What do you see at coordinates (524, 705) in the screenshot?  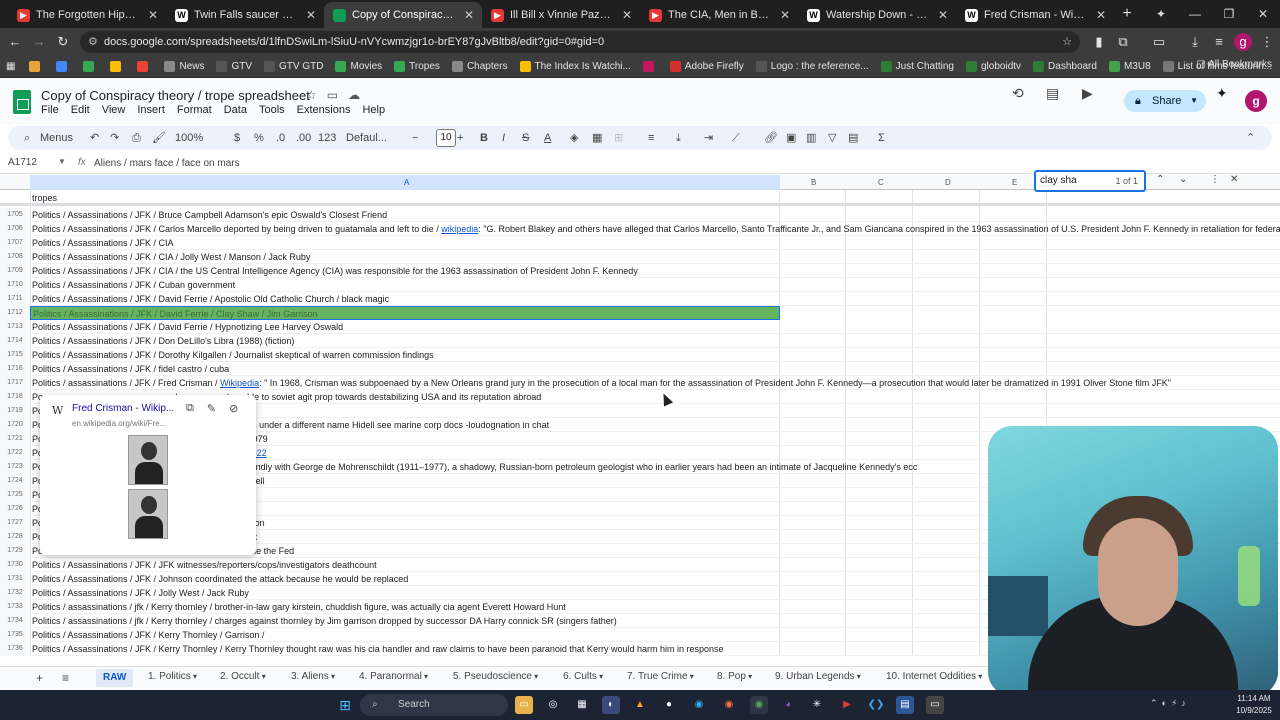 I see `file-explorer-icon: ▭` at bounding box center [524, 705].